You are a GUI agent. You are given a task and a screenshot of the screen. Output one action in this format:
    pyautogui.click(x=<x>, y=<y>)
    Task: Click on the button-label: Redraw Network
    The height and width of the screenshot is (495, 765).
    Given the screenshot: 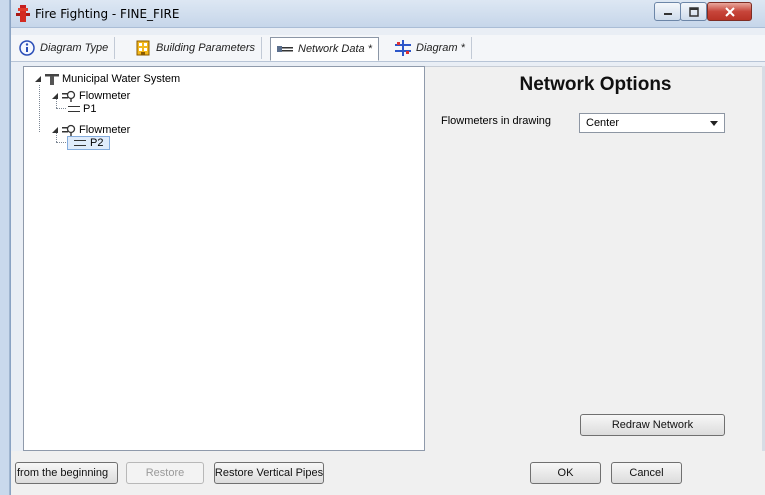 What is the action you would take?
    pyautogui.click(x=652, y=425)
    